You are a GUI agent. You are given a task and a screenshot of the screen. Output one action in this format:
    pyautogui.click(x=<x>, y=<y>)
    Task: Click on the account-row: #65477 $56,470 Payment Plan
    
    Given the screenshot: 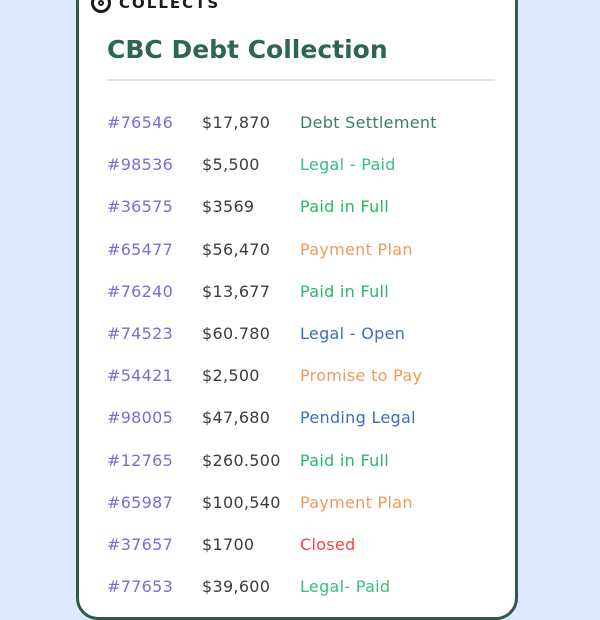 What is the action you would take?
    pyautogui.click(x=307, y=261)
    